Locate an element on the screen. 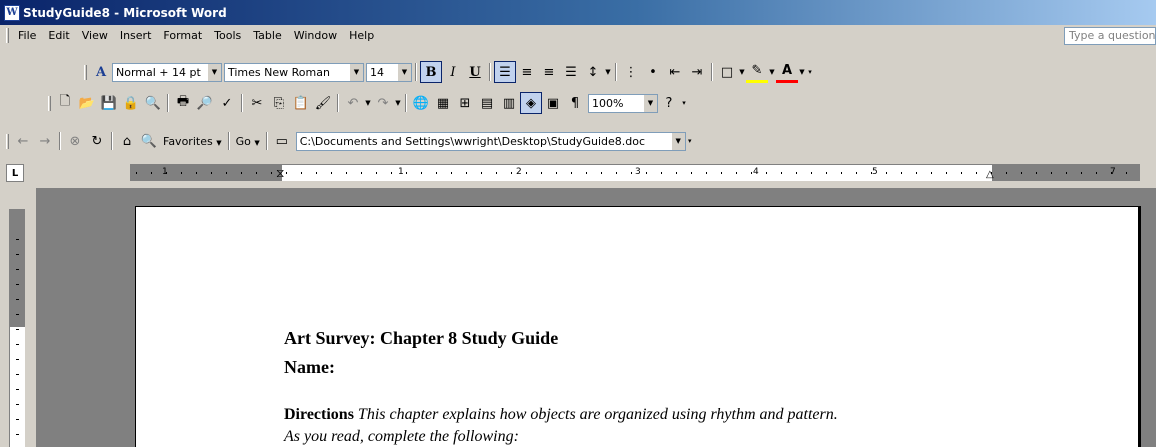 The width and height of the screenshot is (1156, 447). format-painter-icon: 🖌 is located at coordinates (323, 103).